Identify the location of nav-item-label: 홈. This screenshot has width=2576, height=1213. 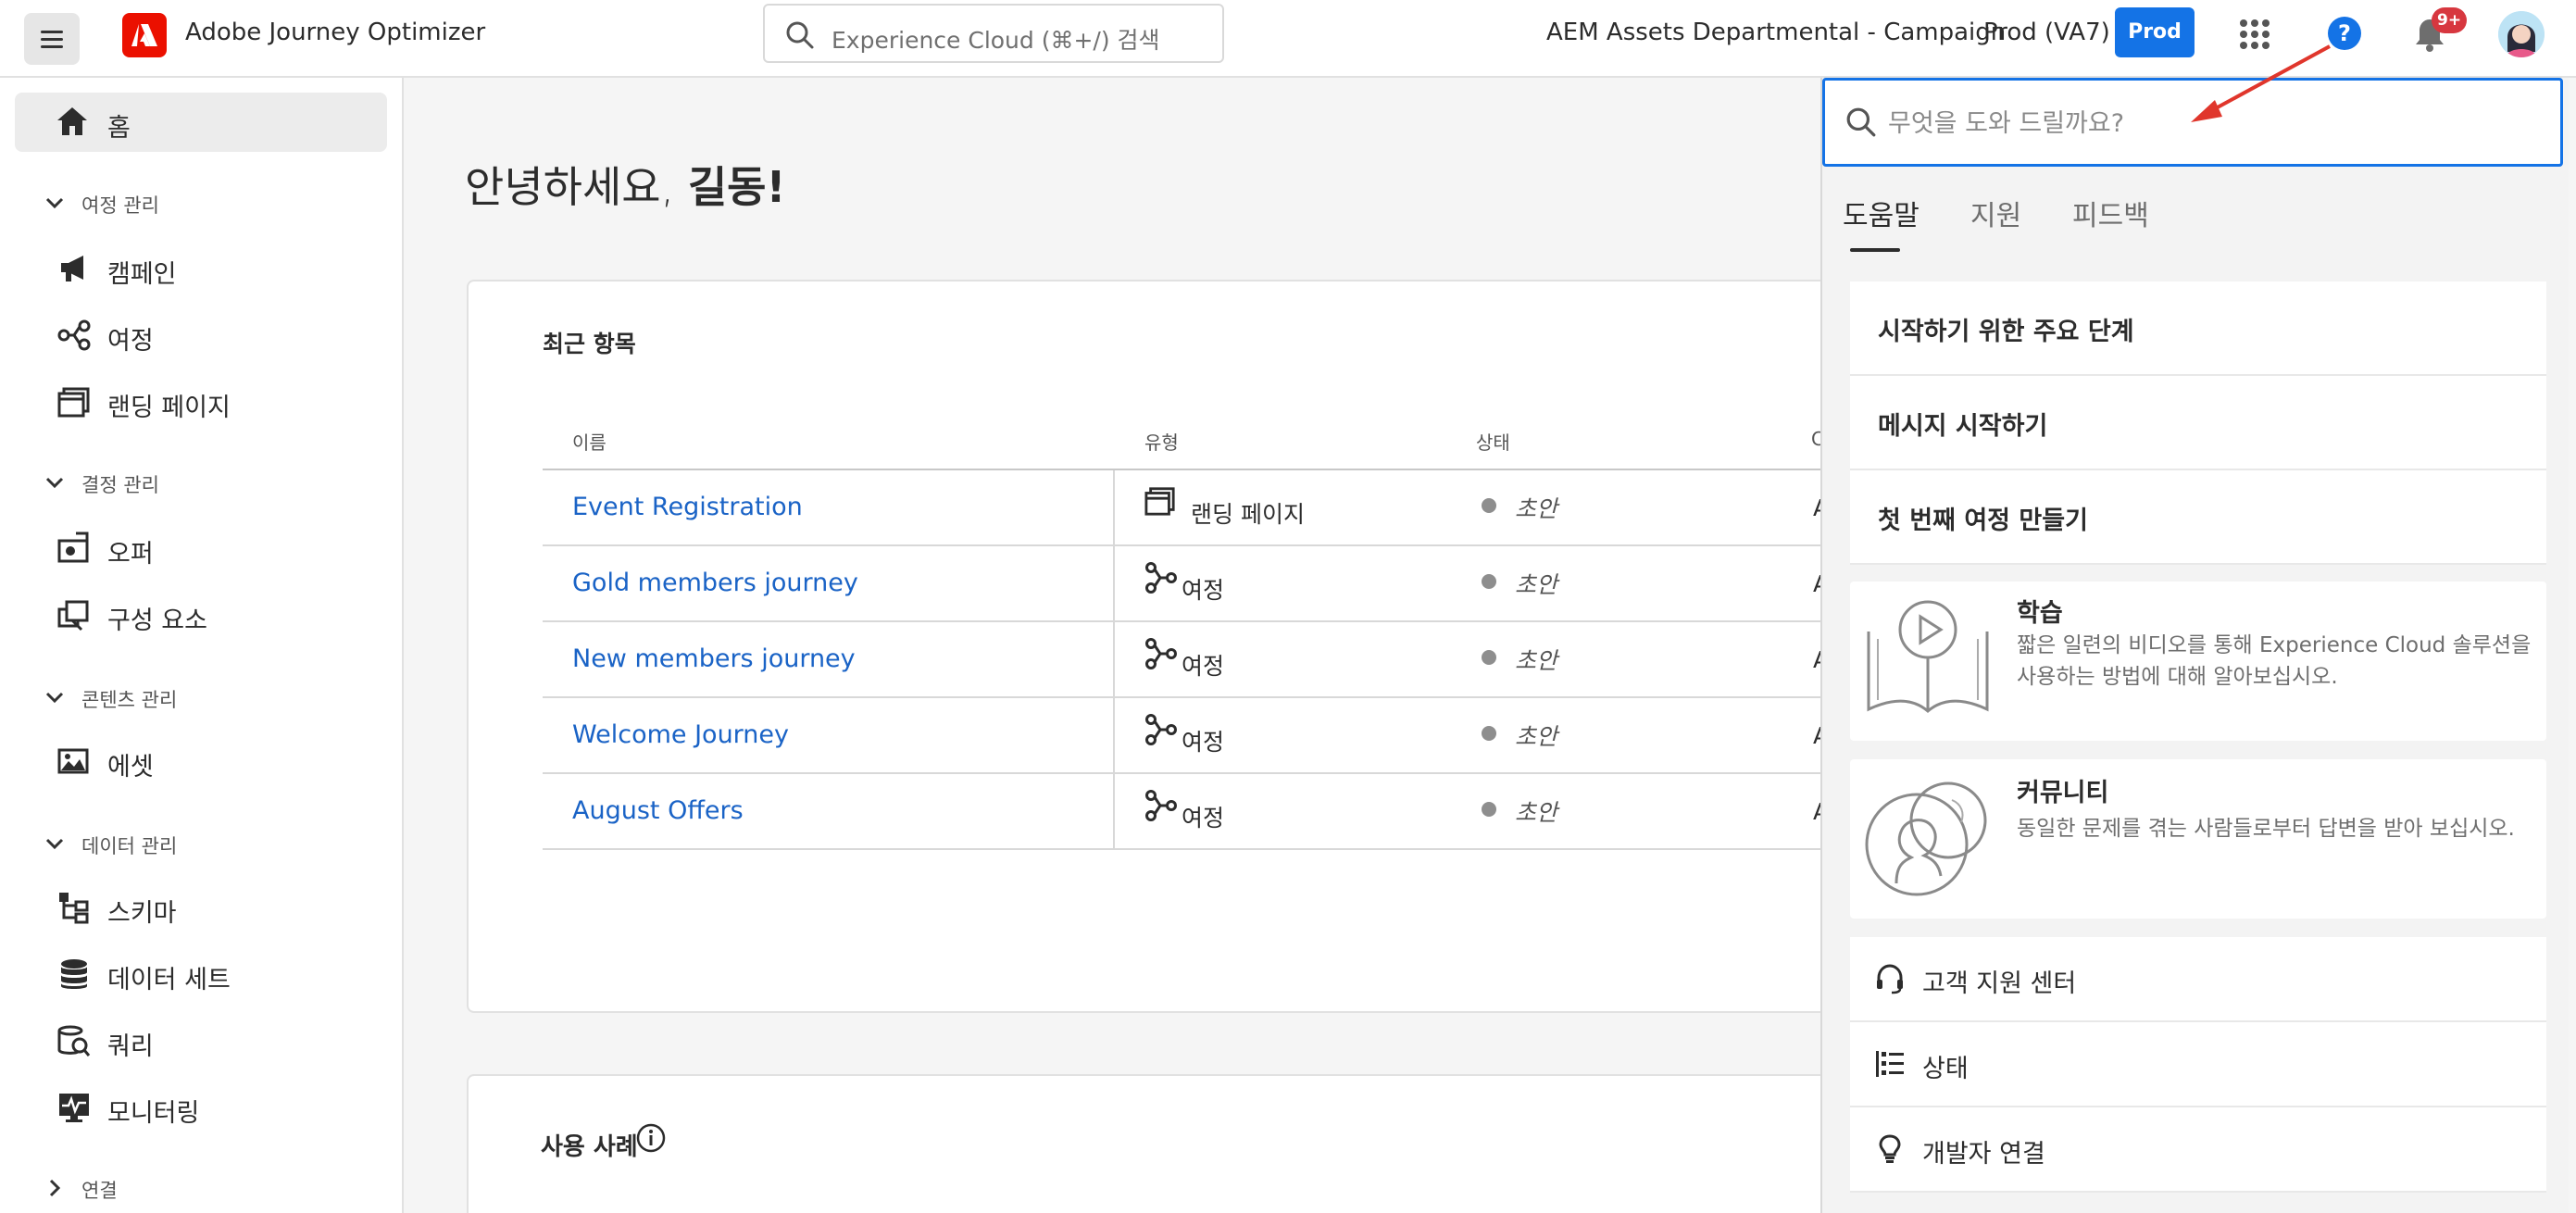
(119, 128).